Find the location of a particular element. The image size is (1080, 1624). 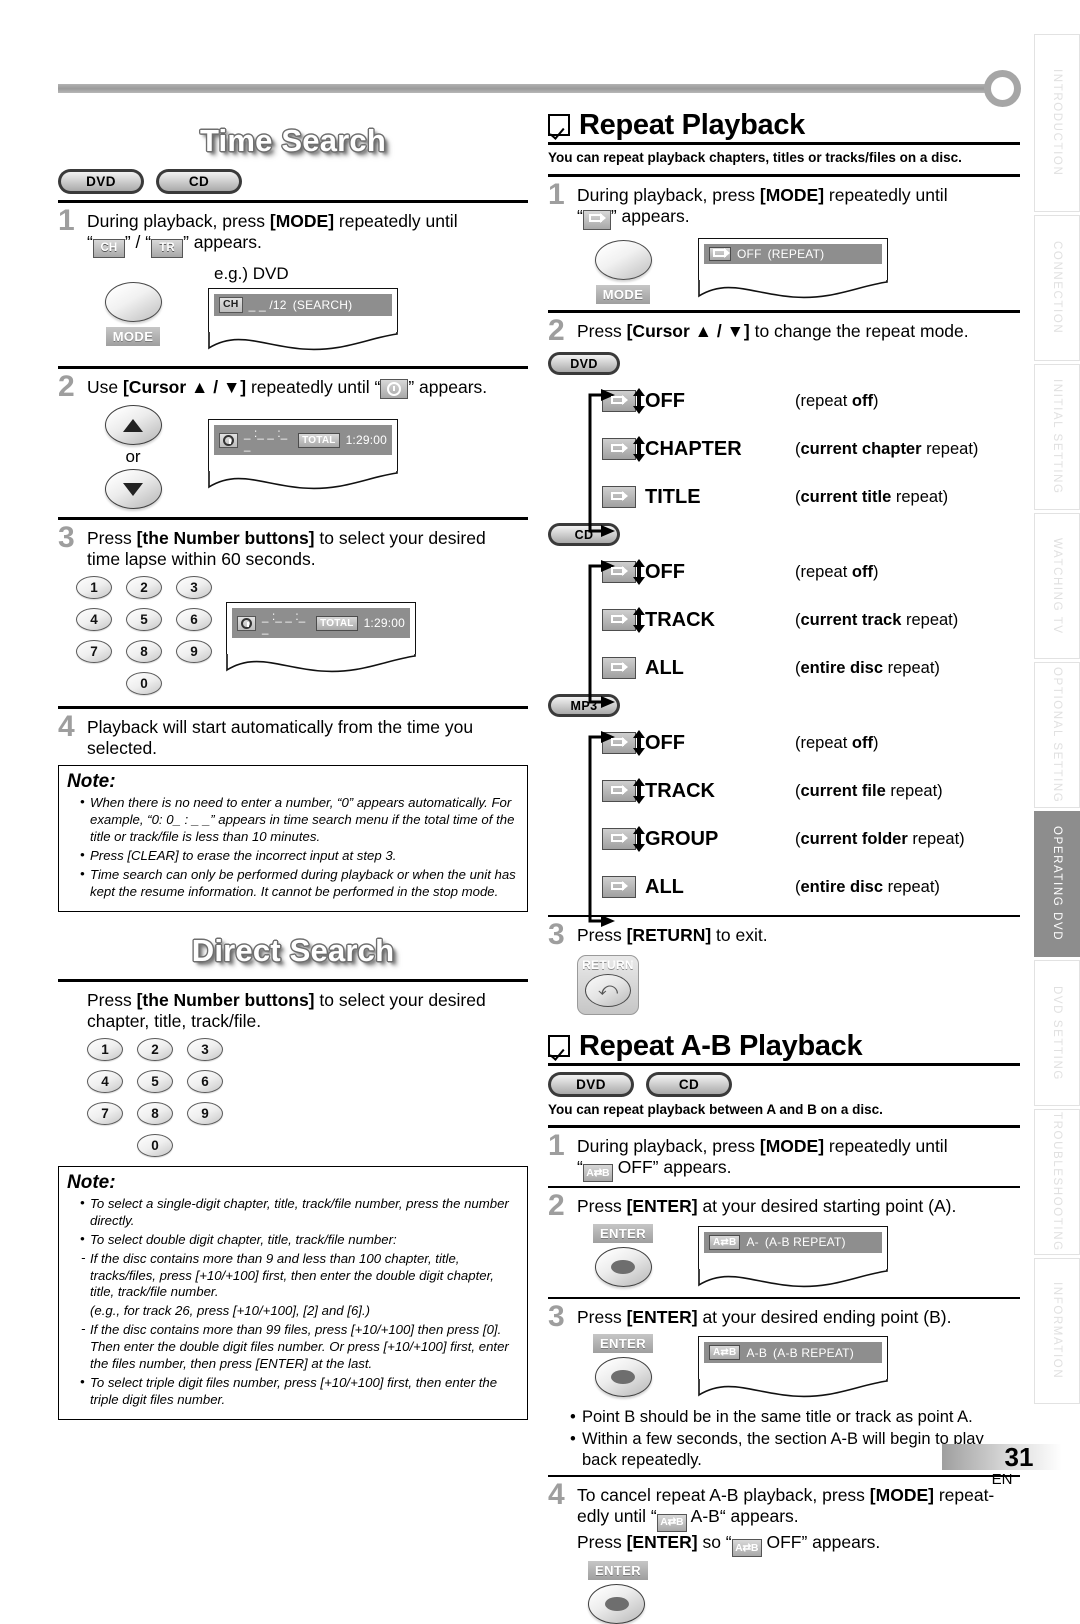

osd-value: _ _ /12 is located at coordinates (267, 305).